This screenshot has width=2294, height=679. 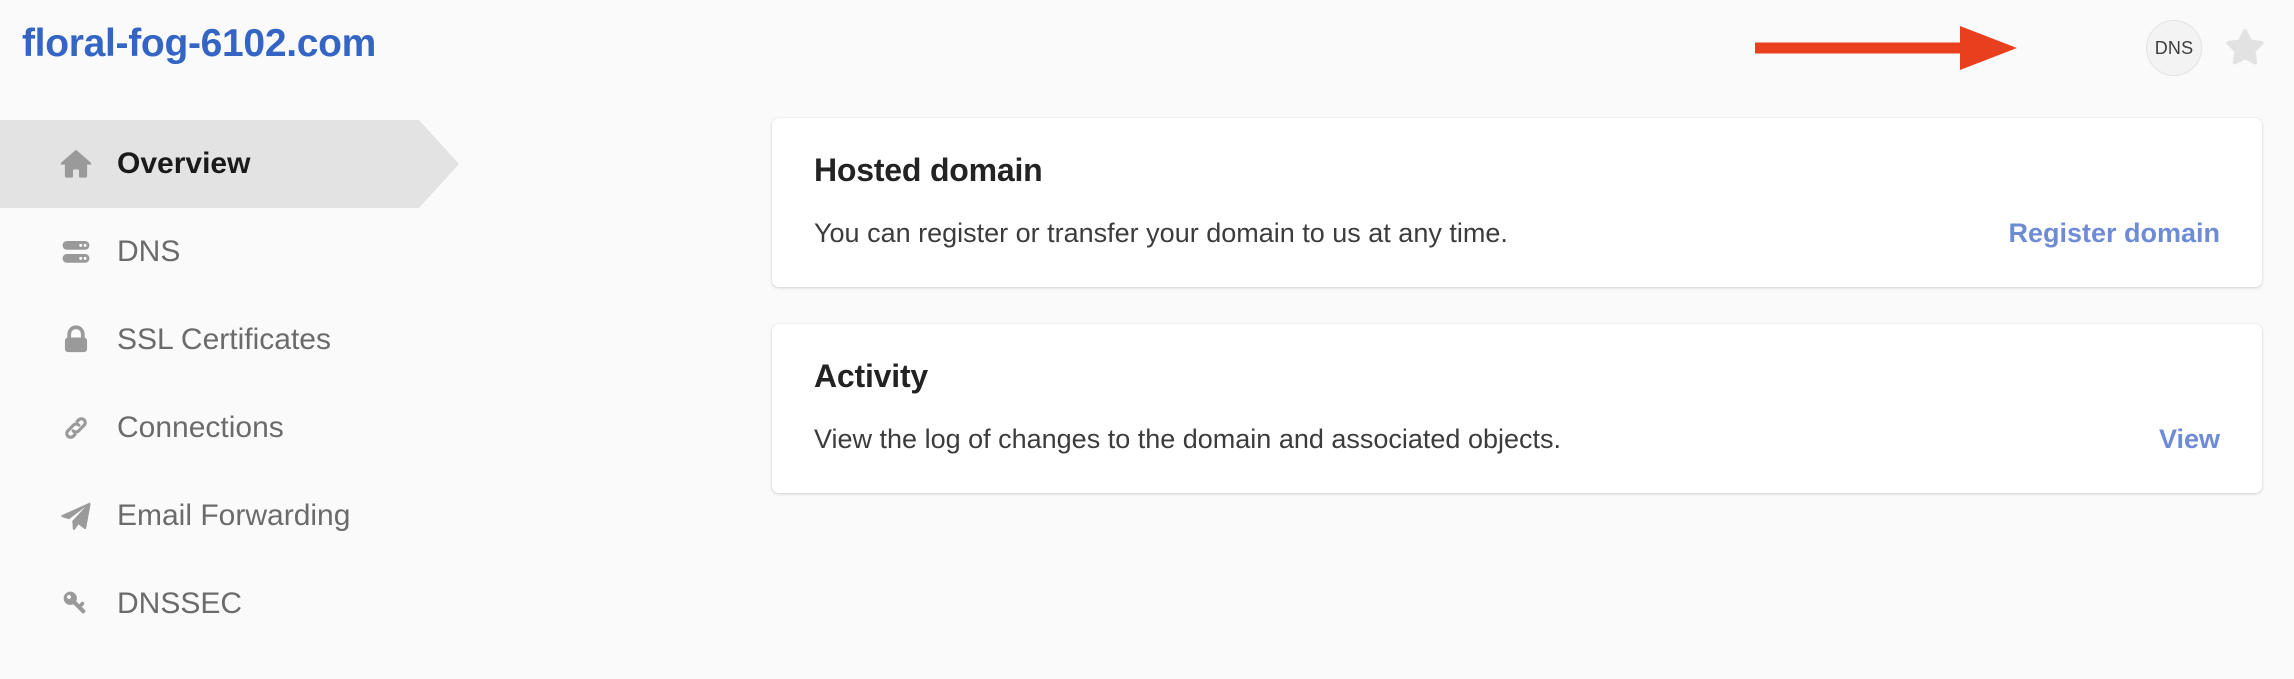 I want to click on key-icon, so click(x=76, y=604).